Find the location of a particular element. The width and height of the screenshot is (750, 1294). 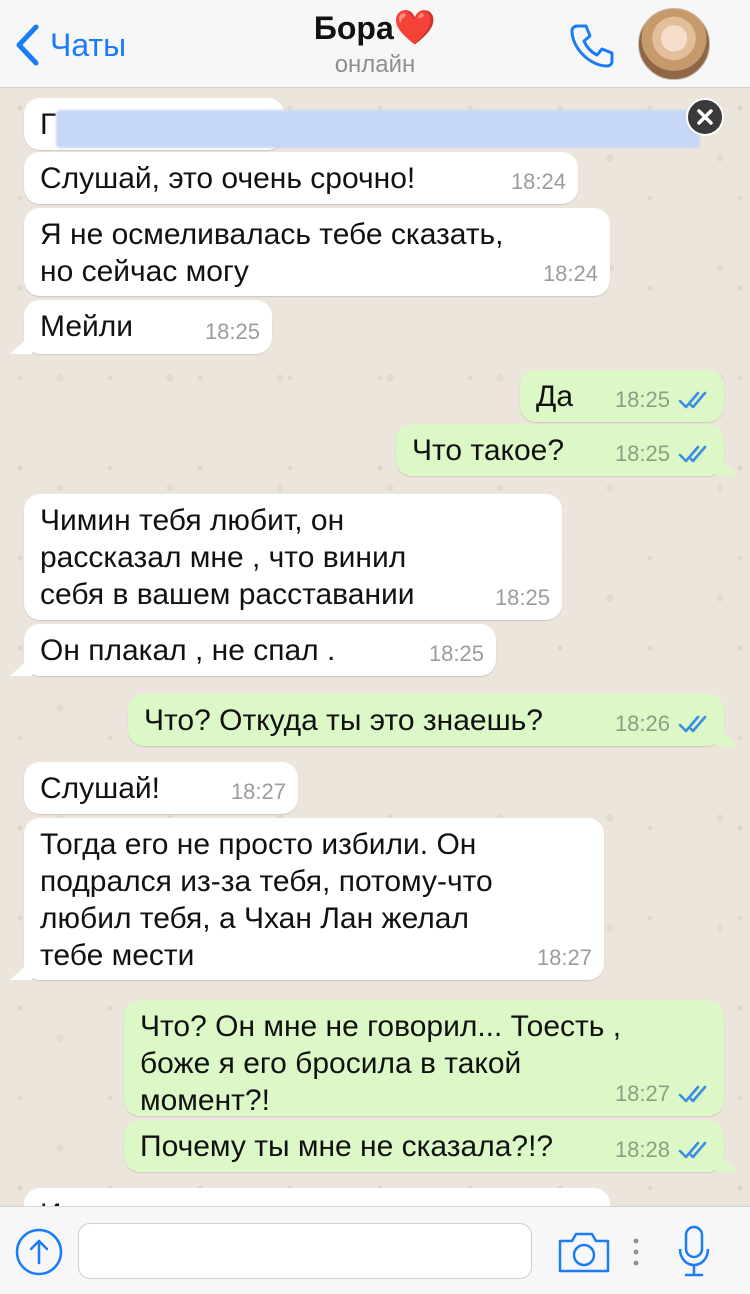

contact-name: Бора is located at coordinates (353, 28).